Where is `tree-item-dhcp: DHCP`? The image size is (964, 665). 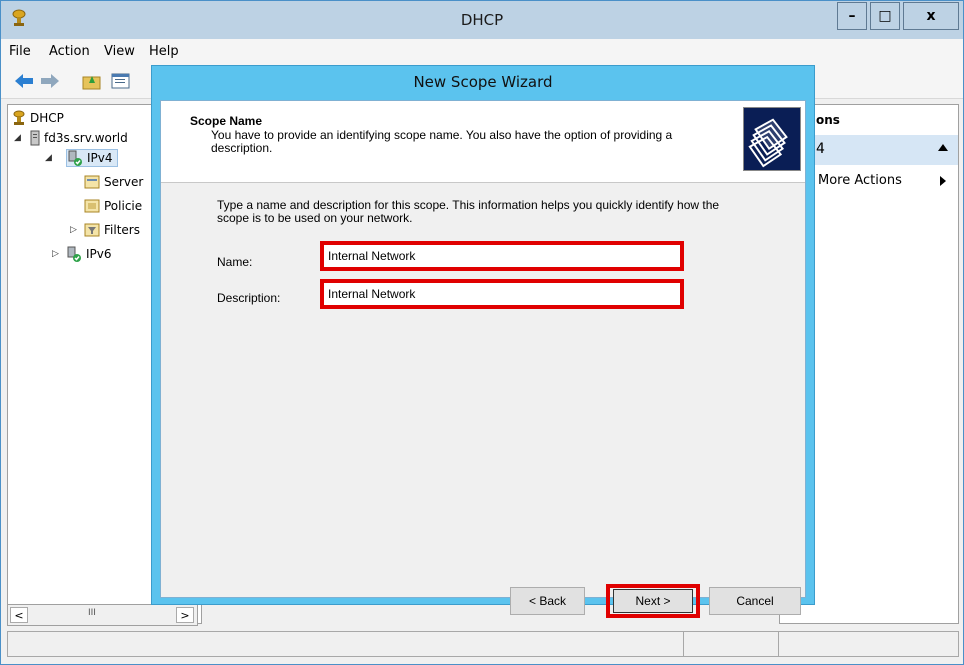
tree-item-dhcp: DHCP is located at coordinates (38, 118).